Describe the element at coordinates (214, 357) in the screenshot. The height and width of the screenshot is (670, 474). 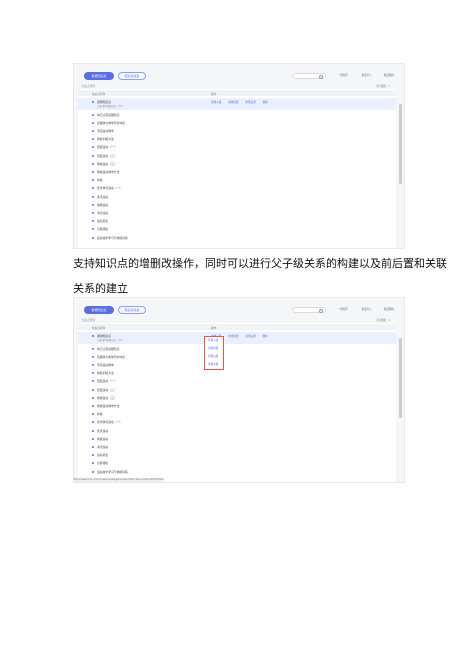
I see `menu-item-add-post: 新增后置` at that location.